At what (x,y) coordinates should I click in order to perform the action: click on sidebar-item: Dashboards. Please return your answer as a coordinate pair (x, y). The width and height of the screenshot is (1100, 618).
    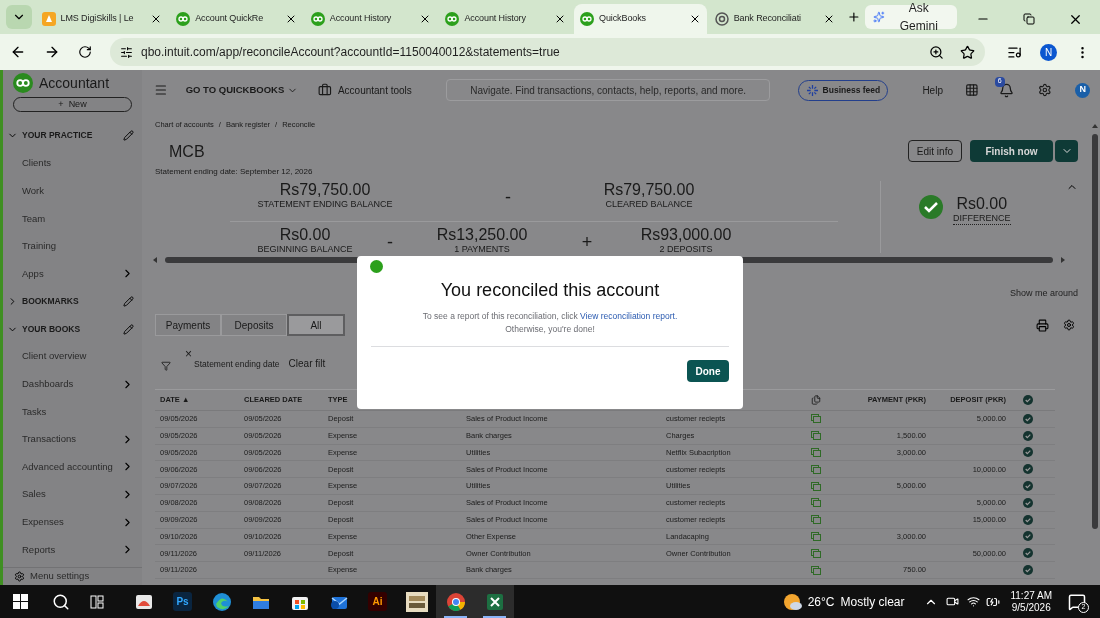
    Looking at the image, I should click on (72, 384).